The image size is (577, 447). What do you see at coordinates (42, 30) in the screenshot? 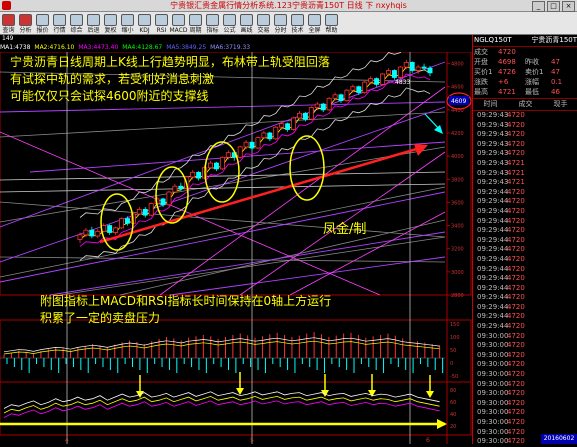
I see `toolbar-label: 报价` at bounding box center [42, 30].